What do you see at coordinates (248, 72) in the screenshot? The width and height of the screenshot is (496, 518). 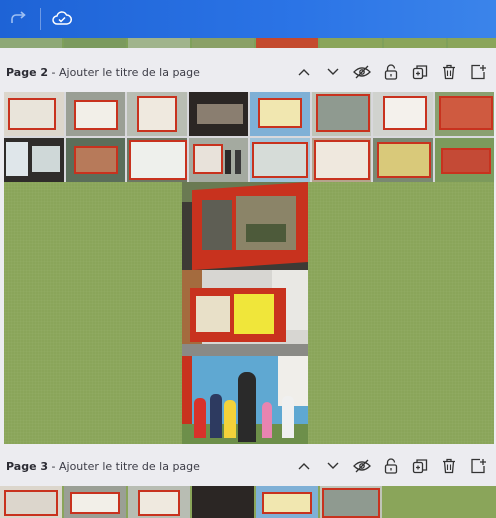 I see `page-2-header: Page 2 - Ajouter le titre de la page` at bounding box center [248, 72].